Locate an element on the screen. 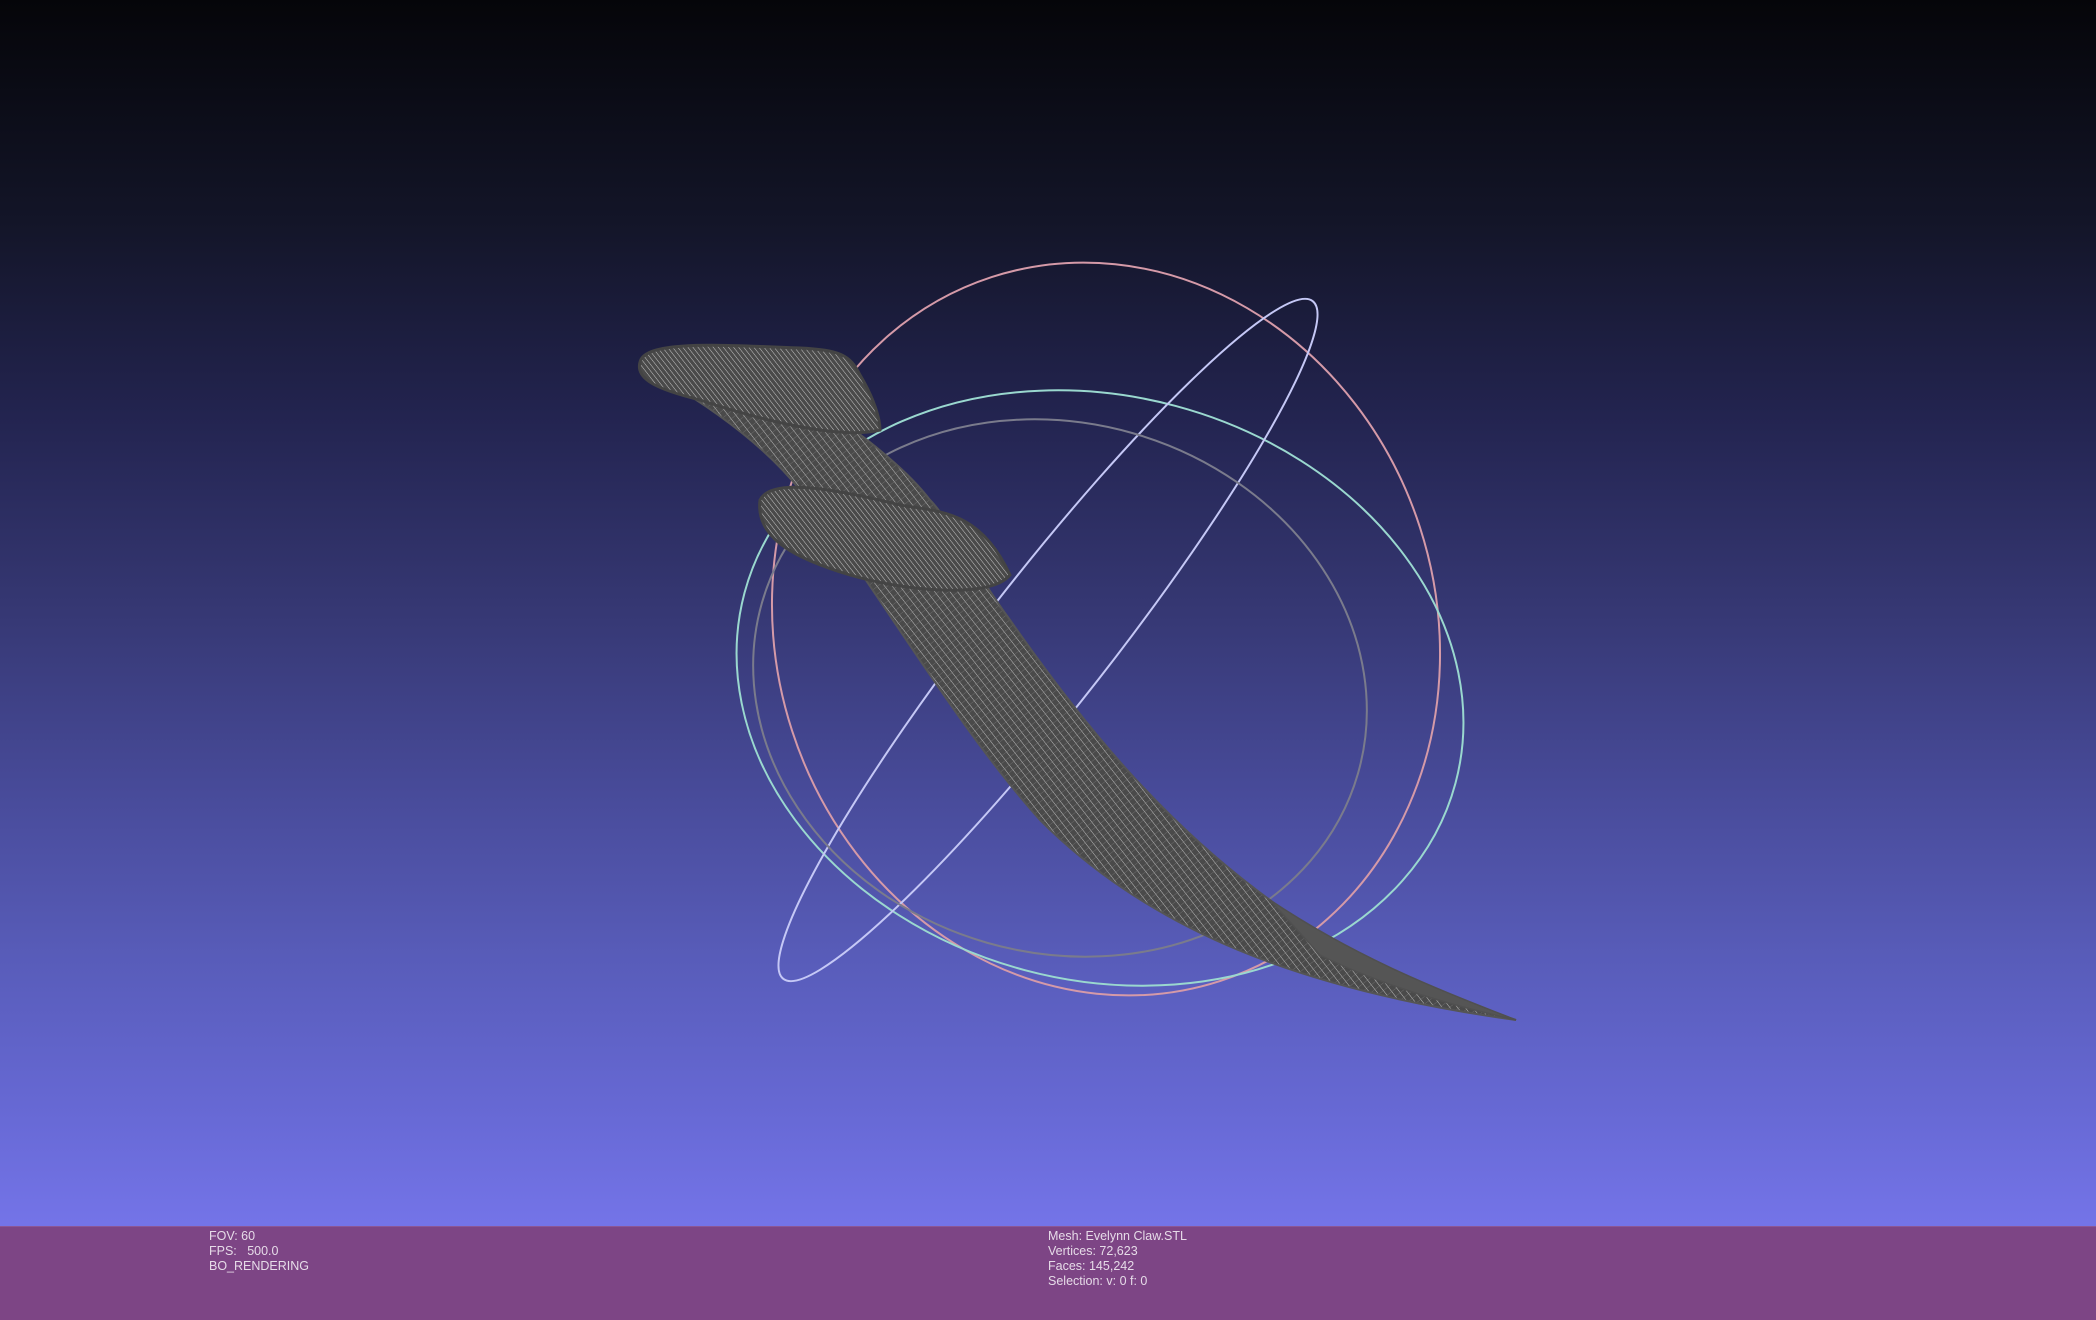 This screenshot has width=2096, height=1320. faces-label: Faces: 145,242 is located at coordinates (1091, 1266).